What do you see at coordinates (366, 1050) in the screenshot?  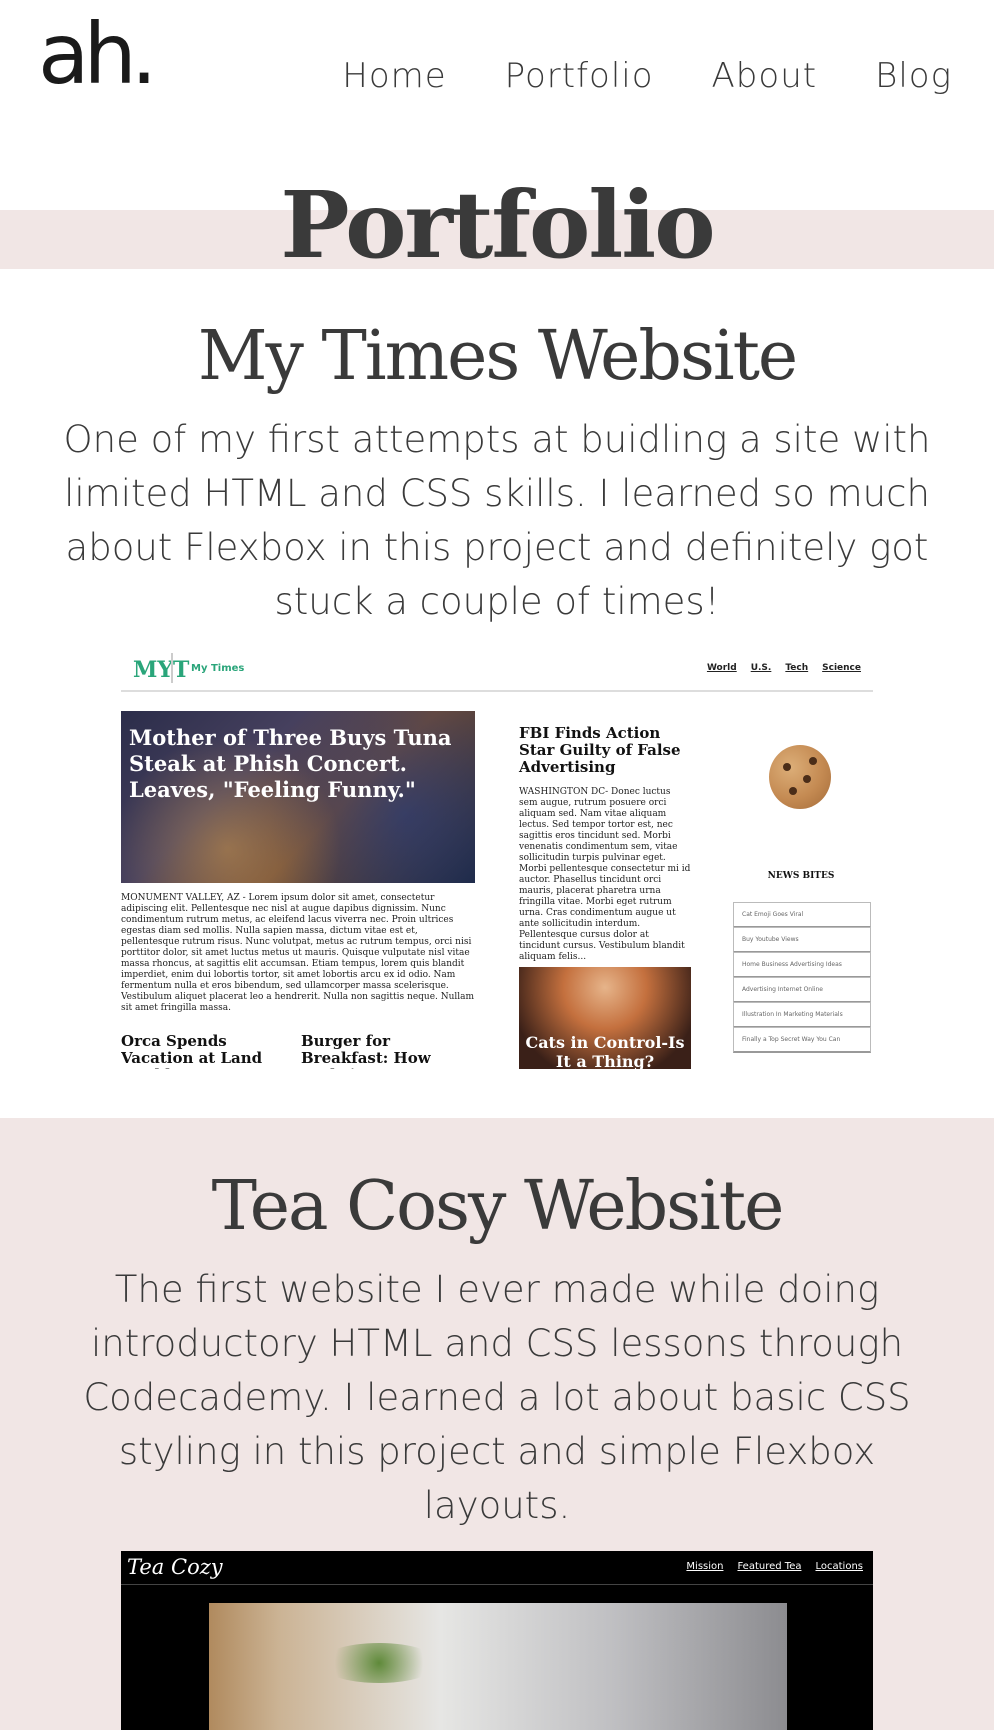 I see `preview-subheadline-right: Burger for Breakfast: How Early is too` at bounding box center [366, 1050].